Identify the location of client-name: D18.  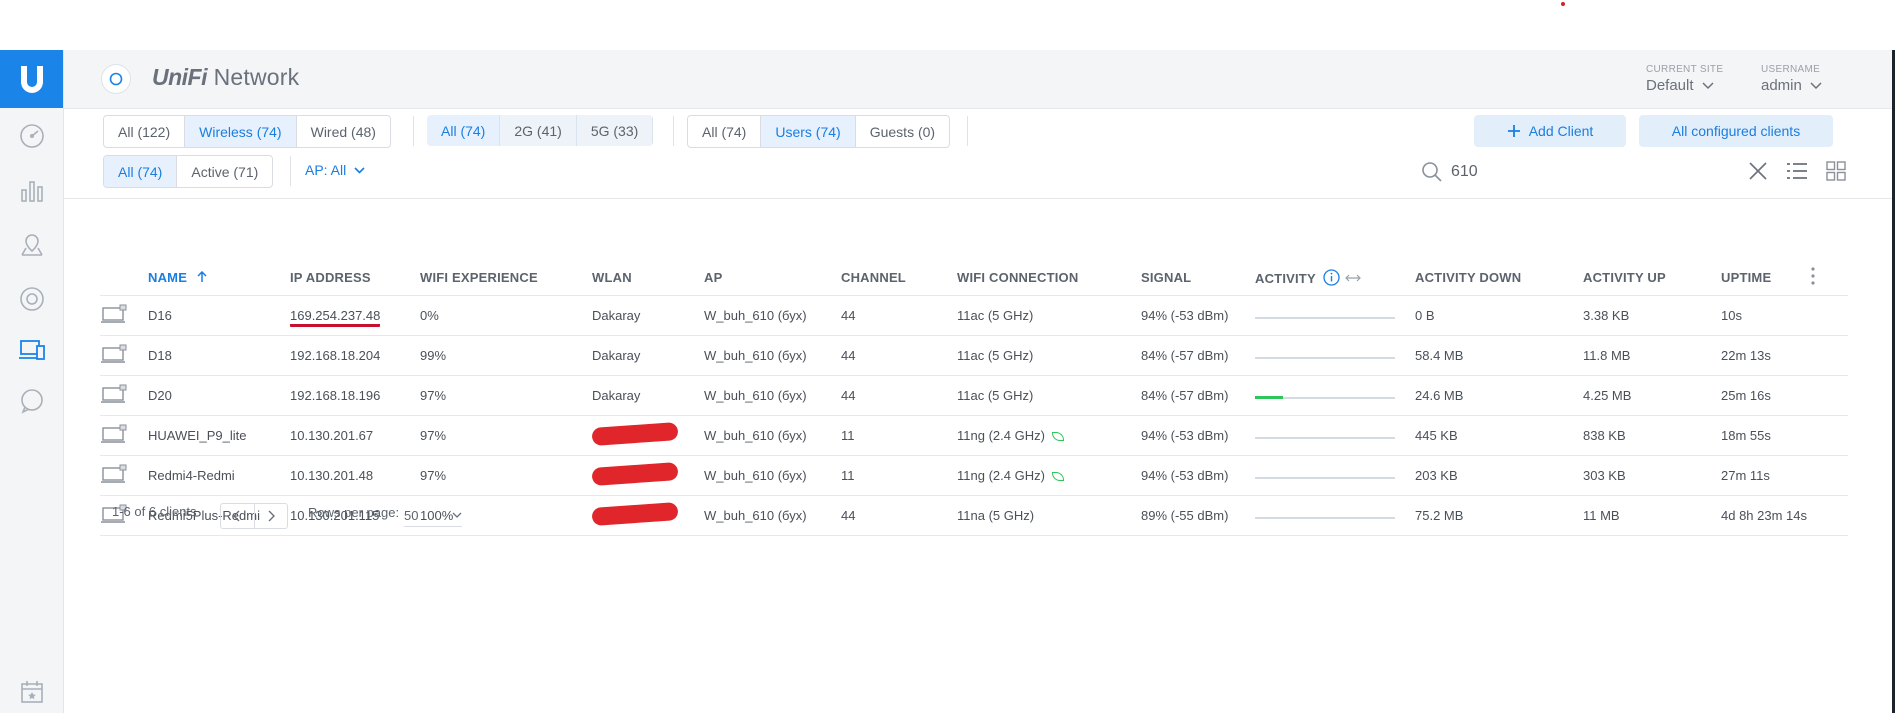
(219, 355).